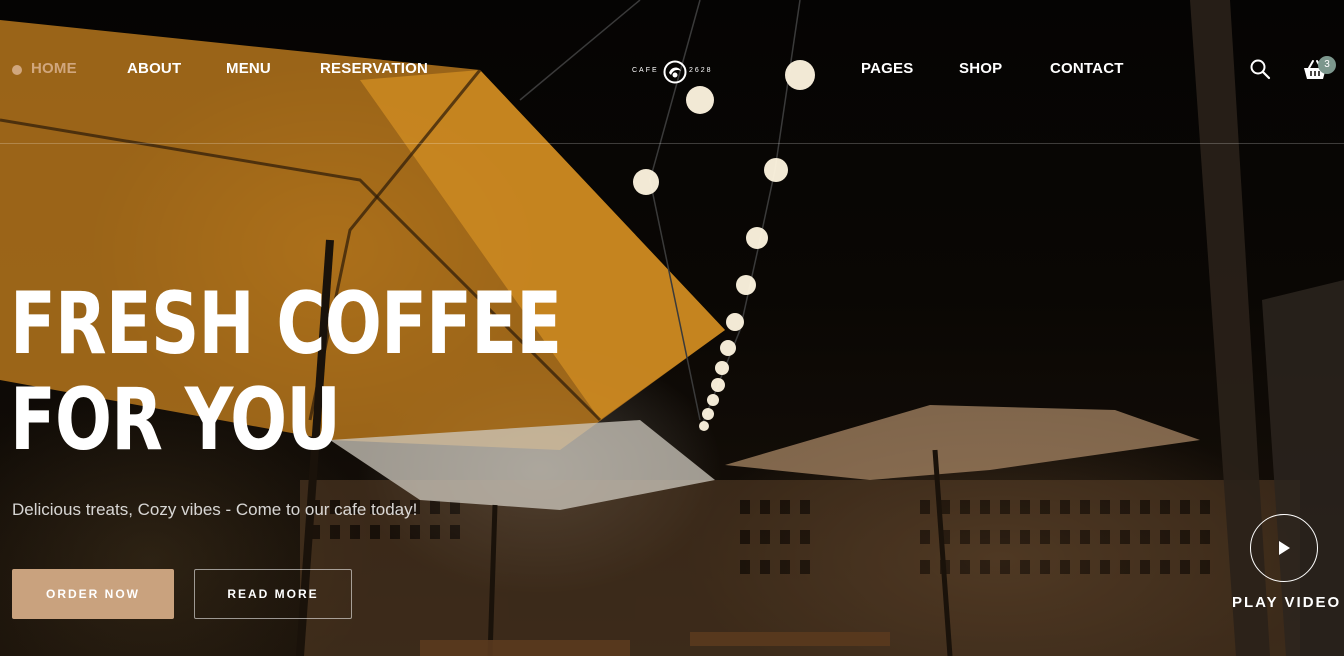 This screenshot has width=1344, height=656. What do you see at coordinates (93, 594) in the screenshot?
I see `order-now-button: ORDER NOW` at bounding box center [93, 594].